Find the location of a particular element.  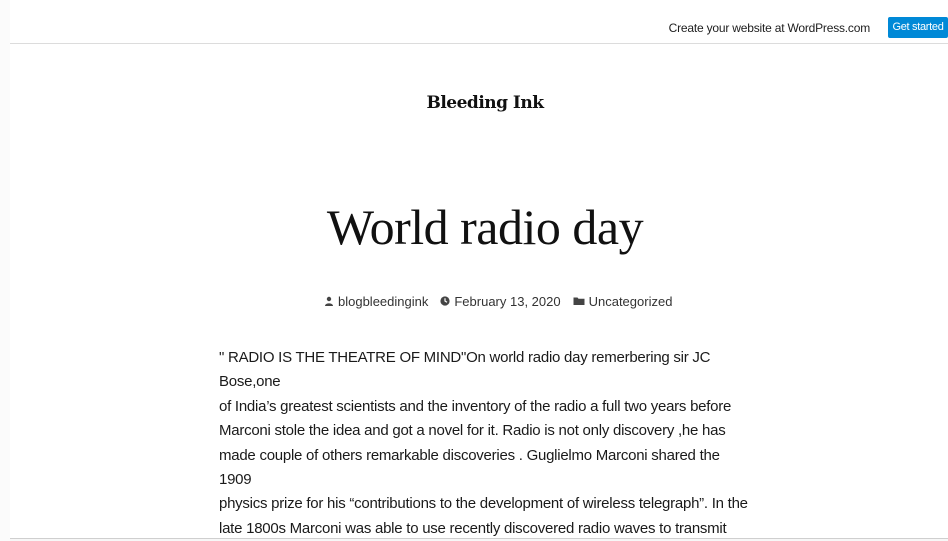

get-started-button: Get started is located at coordinates (918, 27).